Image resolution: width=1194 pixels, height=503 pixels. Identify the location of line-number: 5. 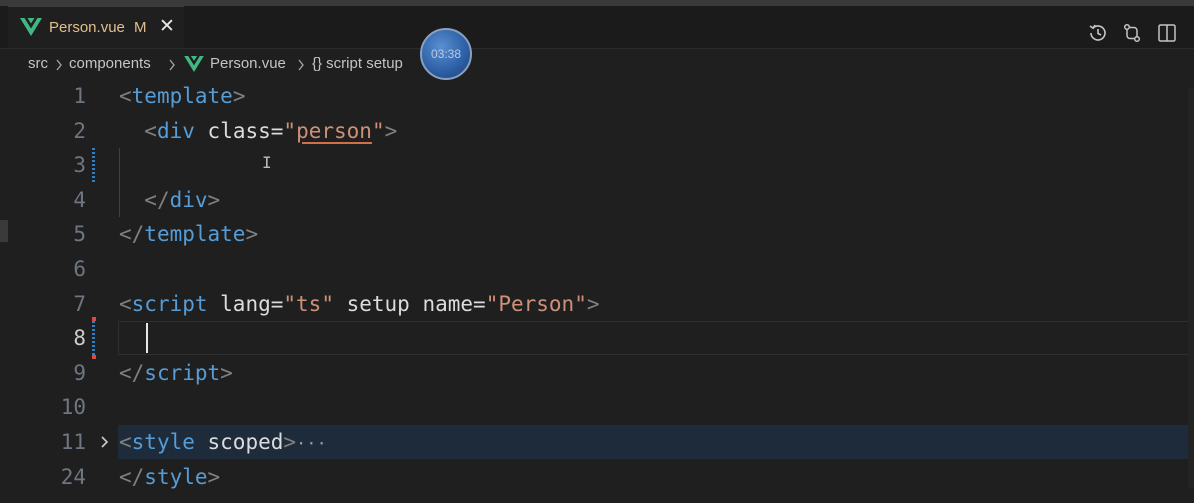
(79, 234).